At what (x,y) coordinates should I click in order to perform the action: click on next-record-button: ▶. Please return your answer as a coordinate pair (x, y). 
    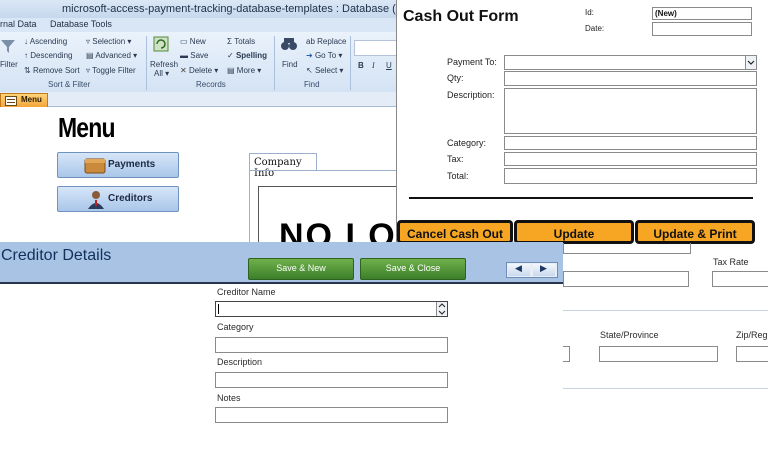
    Looking at the image, I should click on (544, 269).